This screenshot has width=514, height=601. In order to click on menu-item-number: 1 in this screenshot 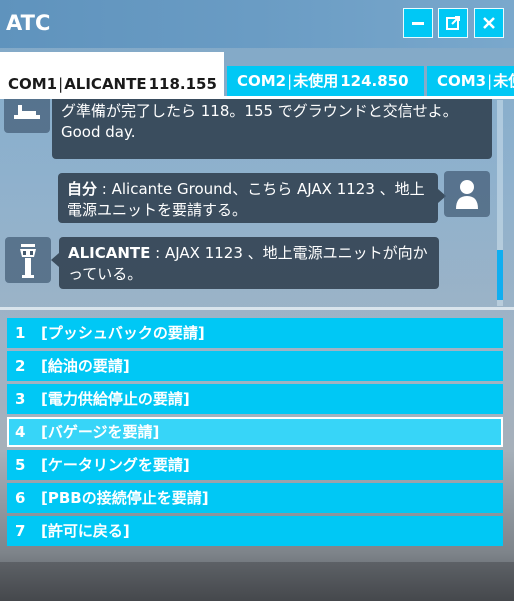, I will do `click(20, 333)`.